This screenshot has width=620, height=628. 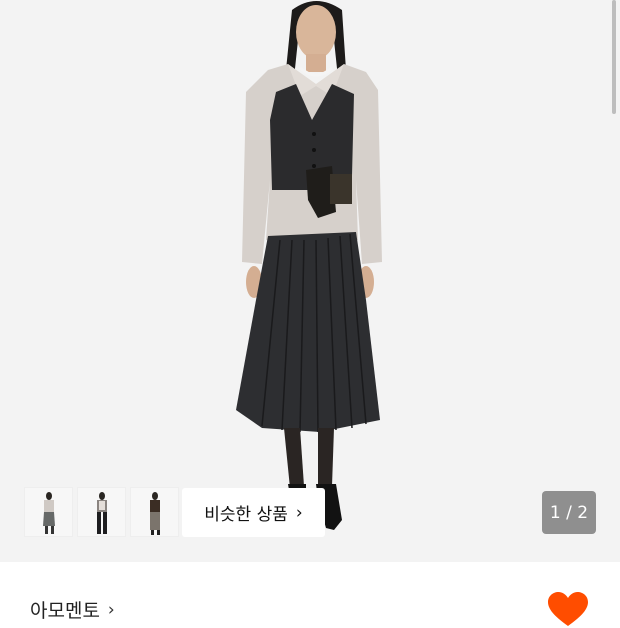 What do you see at coordinates (310, 594) in the screenshot?
I see `product-brand-row: 아모멘토 ›` at bounding box center [310, 594].